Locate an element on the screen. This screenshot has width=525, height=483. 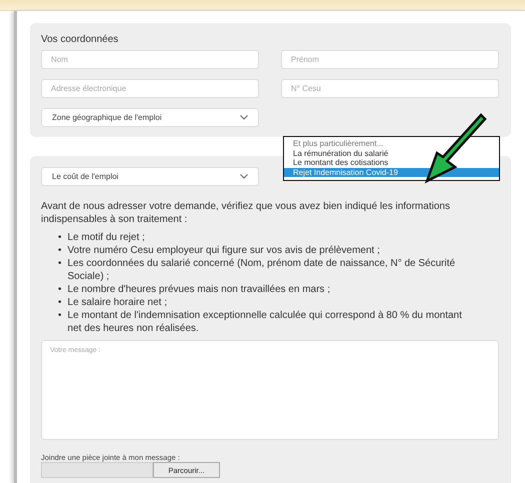
section-title: Vos coordonnées is located at coordinates (80, 39).